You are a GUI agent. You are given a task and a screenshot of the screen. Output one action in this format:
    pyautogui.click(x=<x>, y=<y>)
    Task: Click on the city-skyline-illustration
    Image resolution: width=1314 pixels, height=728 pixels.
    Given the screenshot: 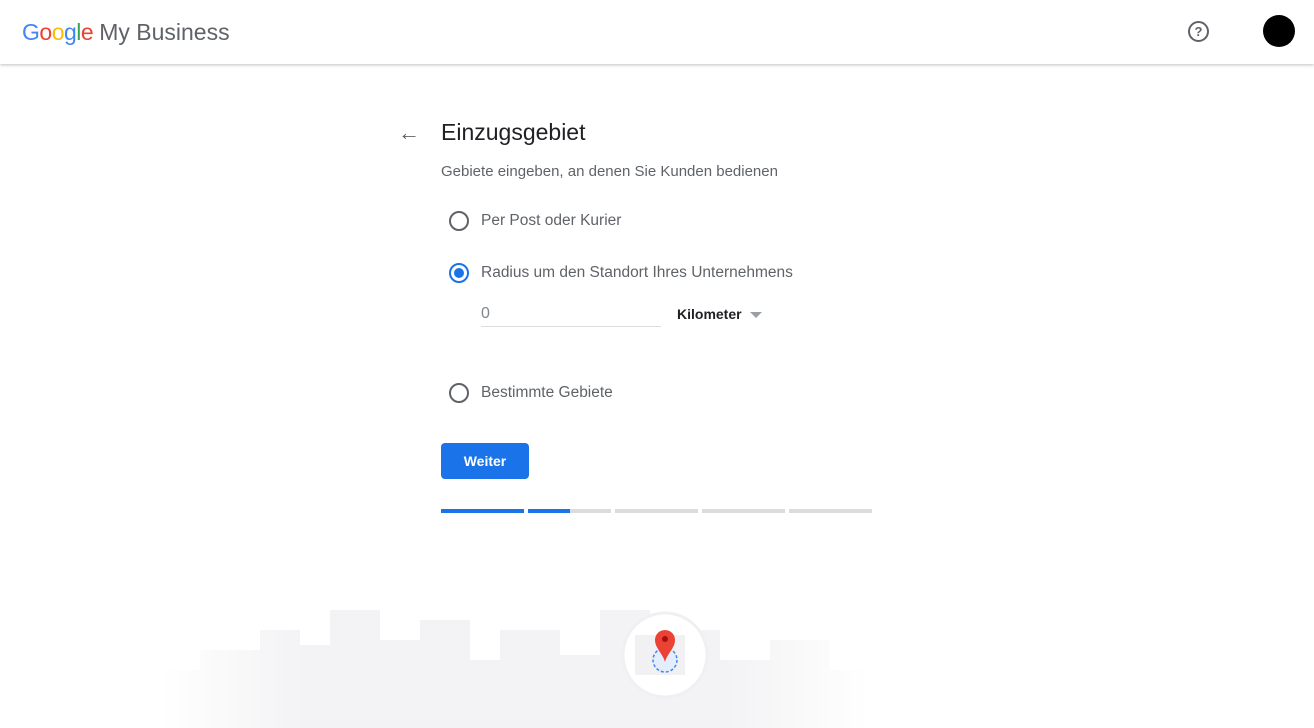 What is the action you would take?
    pyautogui.click(x=515, y=669)
    